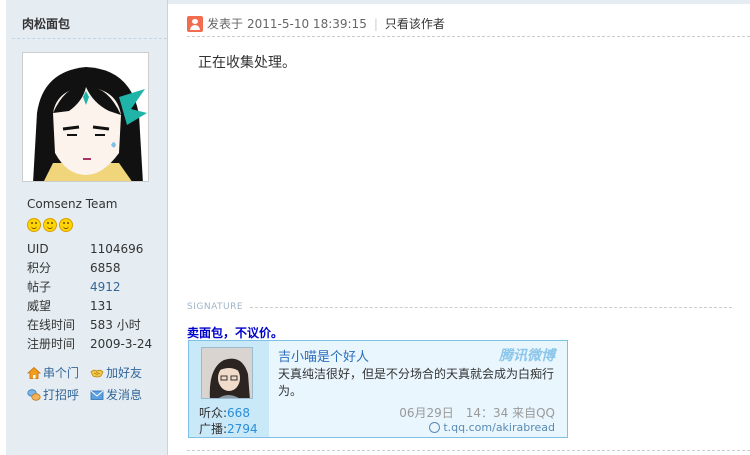 The width and height of the screenshot is (750, 455). I want to click on stat-value: 2009-3-24, so click(121, 344).